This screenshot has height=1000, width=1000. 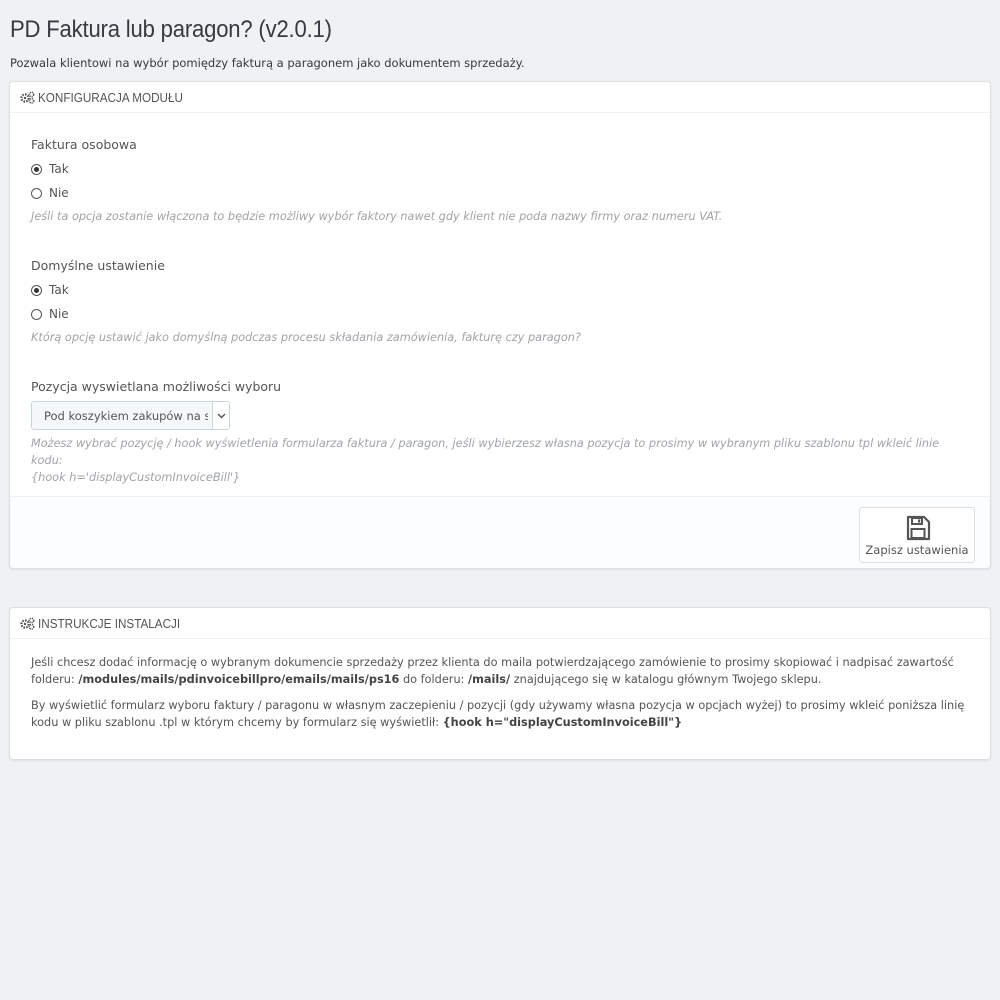 I want to click on personal-invoice-yes-radio: Tak, so click(x=50, y=169).